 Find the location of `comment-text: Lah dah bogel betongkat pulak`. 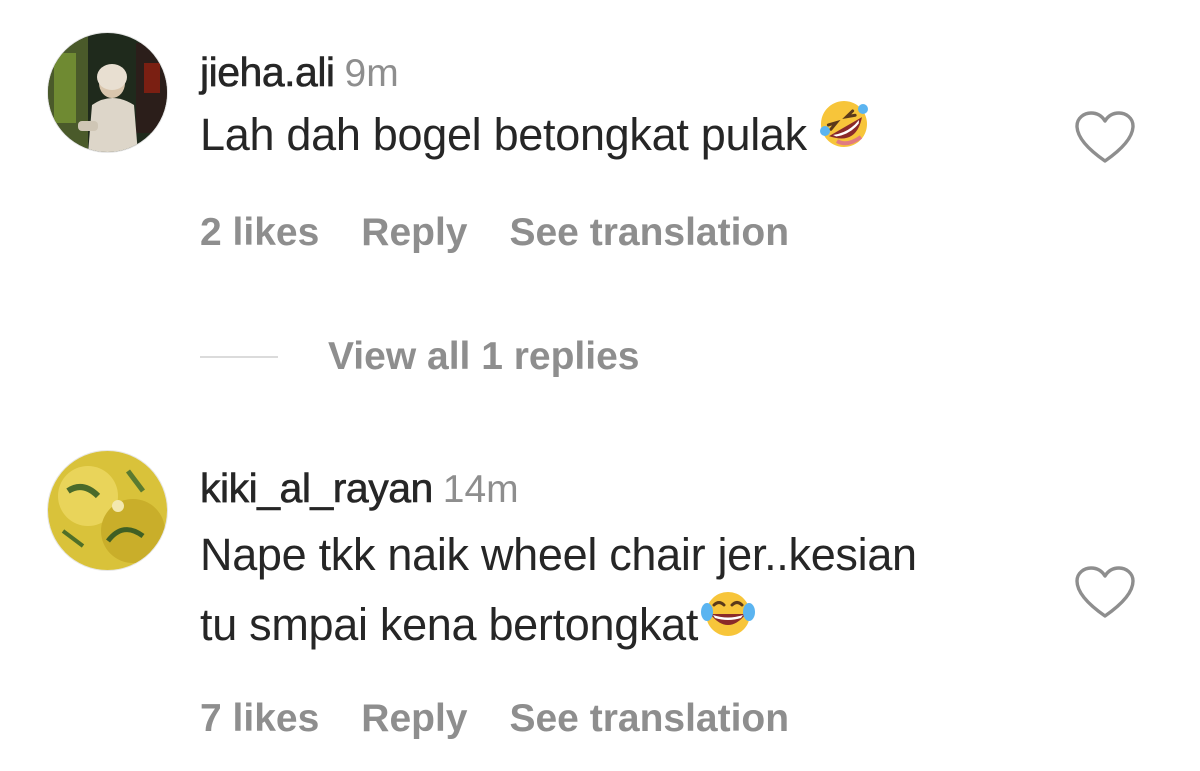

comment-text: Lah dah bogel betongkat pulak is located at coordinates (535, 137).